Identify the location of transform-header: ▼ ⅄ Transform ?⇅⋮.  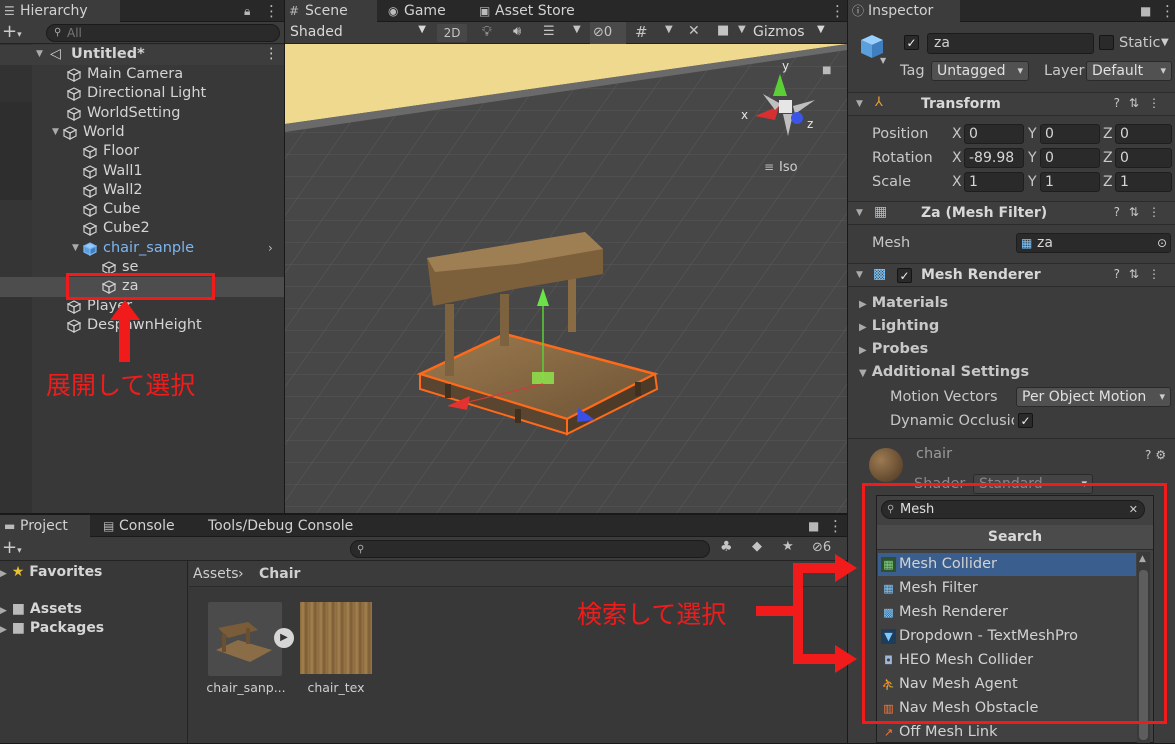
(1011, 104).